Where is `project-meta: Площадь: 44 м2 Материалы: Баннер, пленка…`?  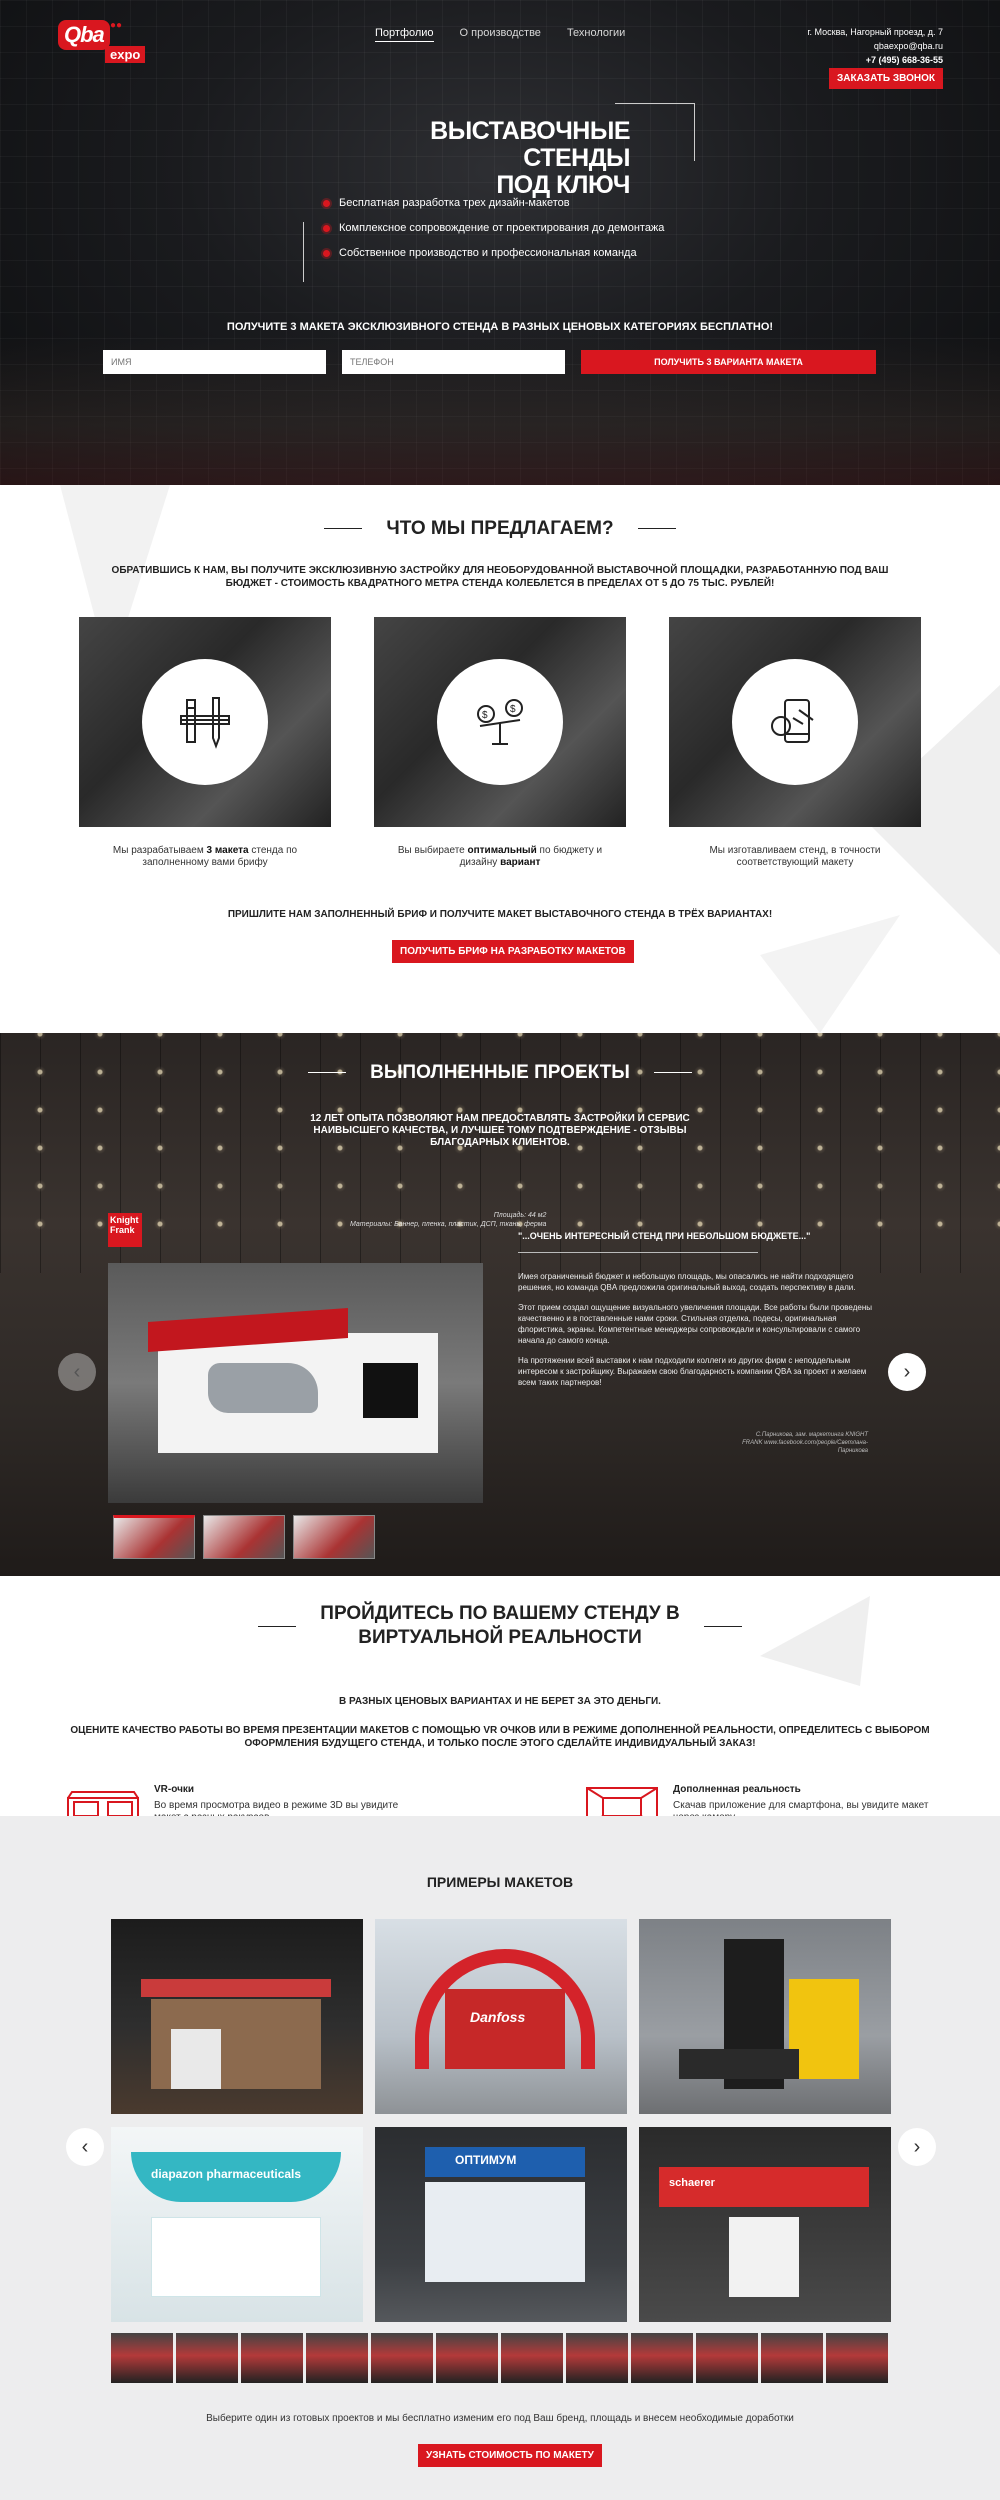
project-meta: Площадь: 44 м2 Материалы: Баннер, пленка… is located at coordinates (448, 1220).